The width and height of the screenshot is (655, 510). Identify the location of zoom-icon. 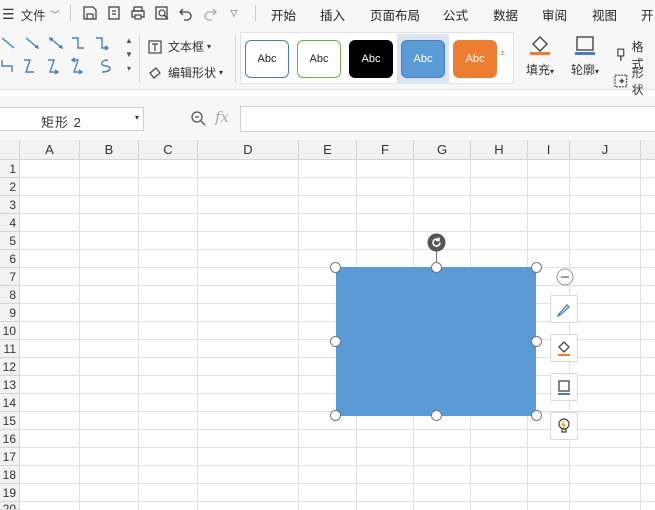
(198, 118).